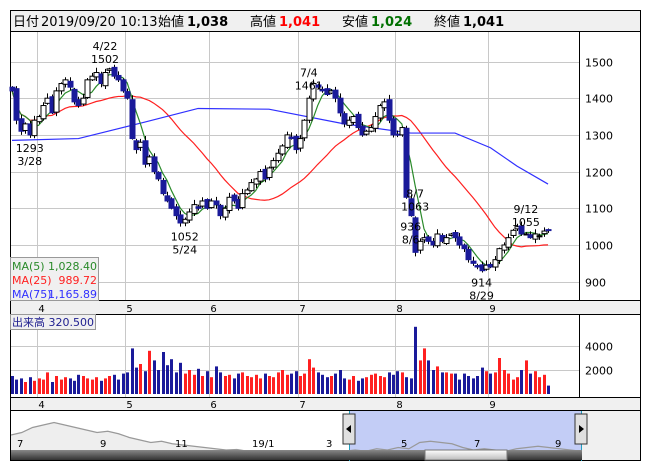 This screenshot has height=469, width=652. I want to click on month-label-top: 7, so click(302, 309).